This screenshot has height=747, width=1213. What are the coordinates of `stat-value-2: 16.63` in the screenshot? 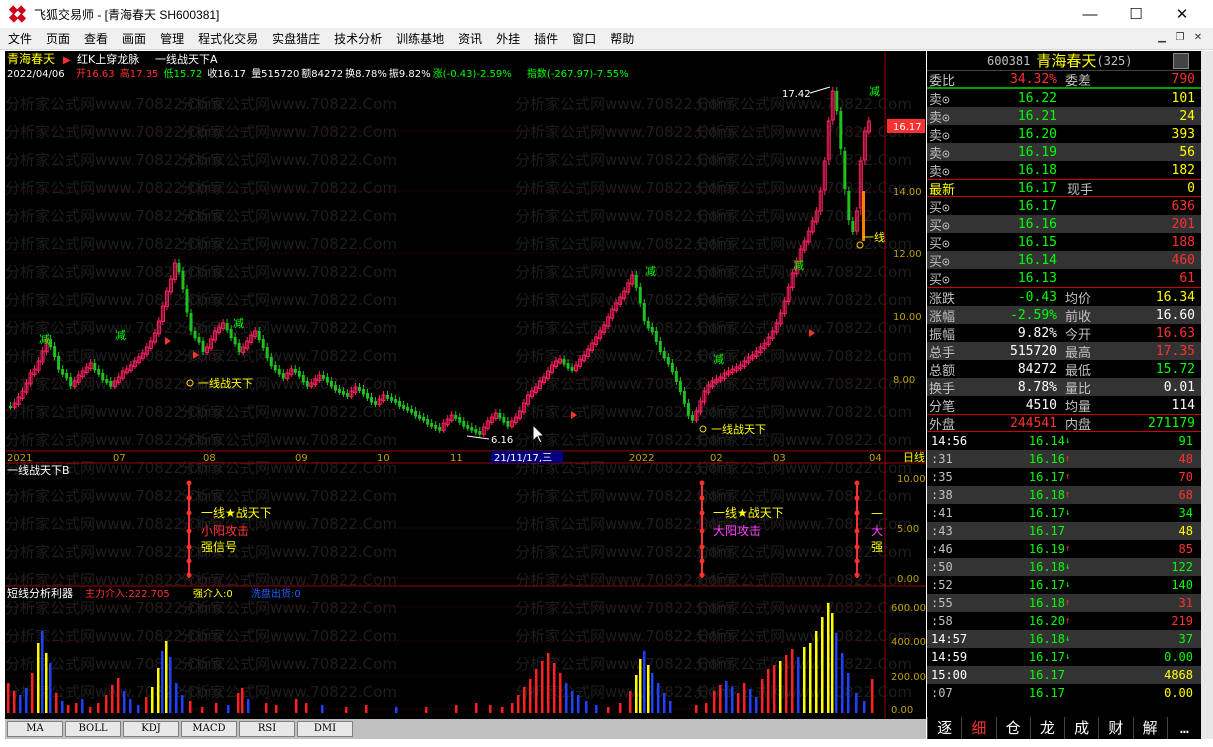 It's located at (1175, 333).